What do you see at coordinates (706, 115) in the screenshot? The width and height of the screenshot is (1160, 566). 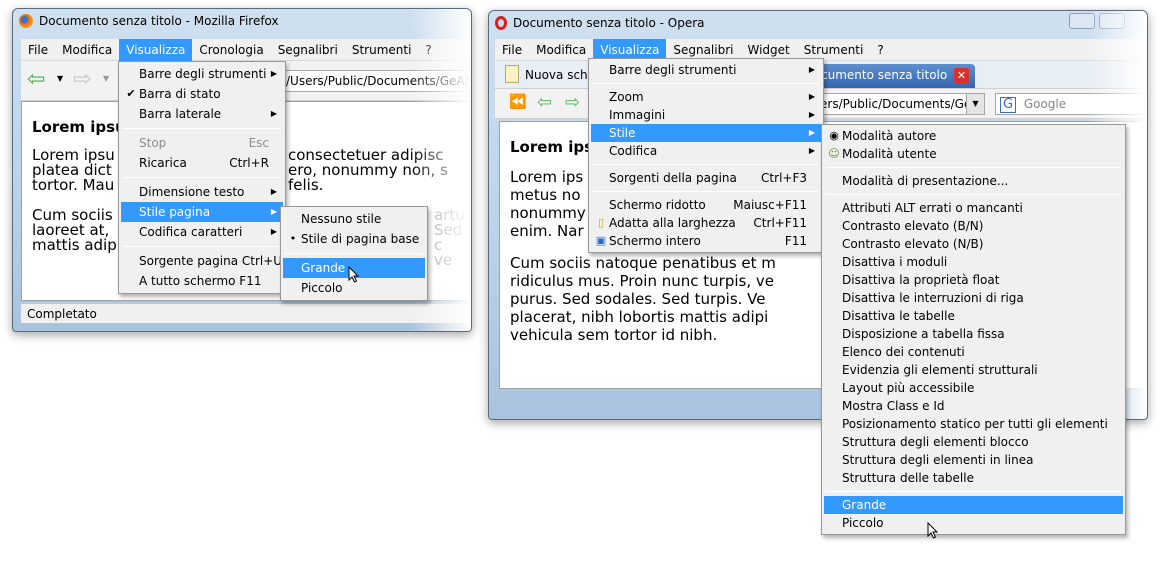 I see `menu-item-immagini: Immagini ▶` at bounding box center [706, 115].